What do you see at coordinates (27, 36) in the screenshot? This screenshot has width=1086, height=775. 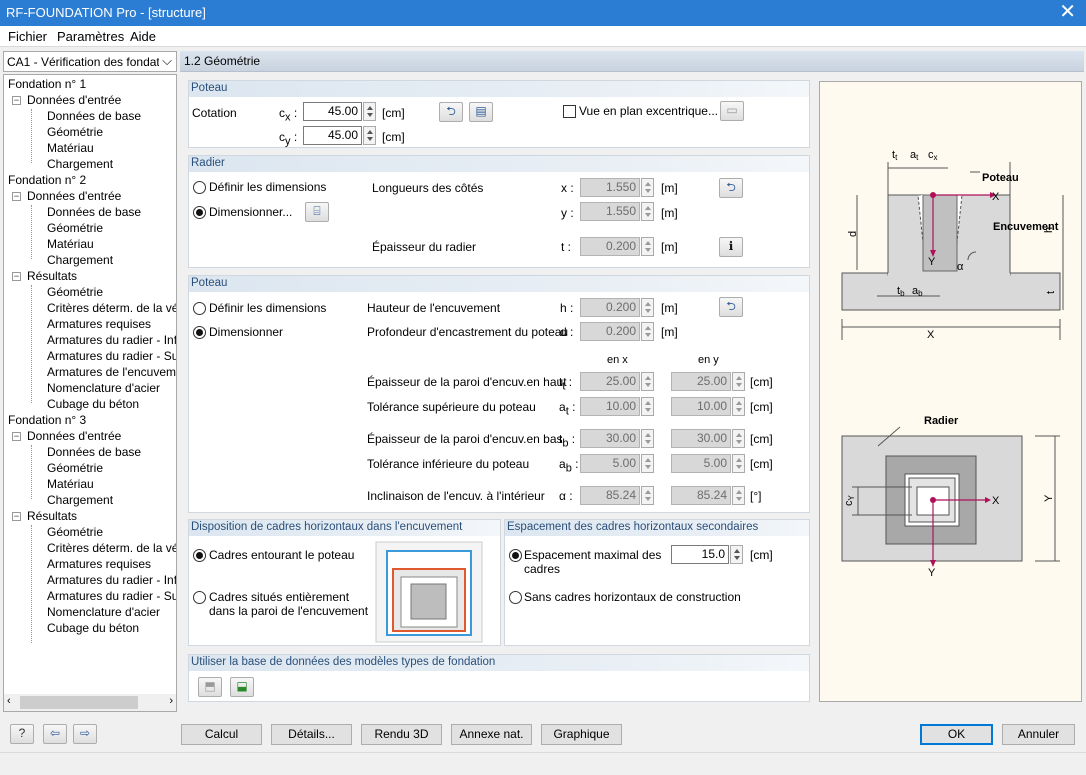 I see `menu-fichier: Fichier` at bounding box center [27, 36].